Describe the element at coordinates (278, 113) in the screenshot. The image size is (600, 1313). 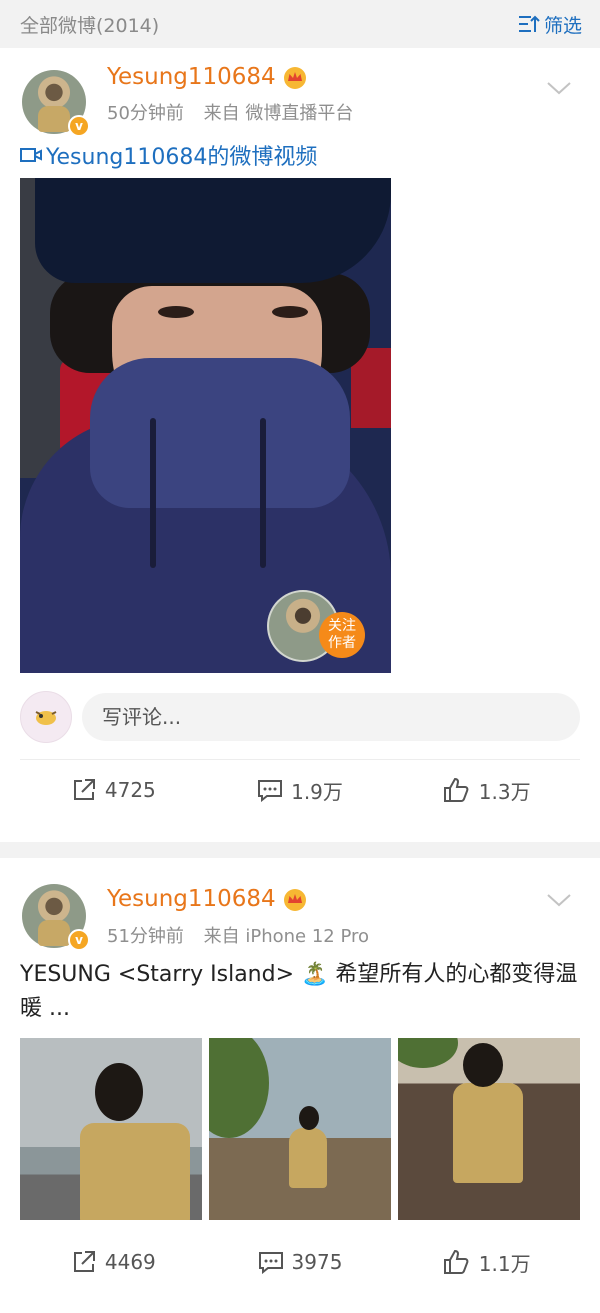
I see `post-source: 来自 微博直播平台` at that location.